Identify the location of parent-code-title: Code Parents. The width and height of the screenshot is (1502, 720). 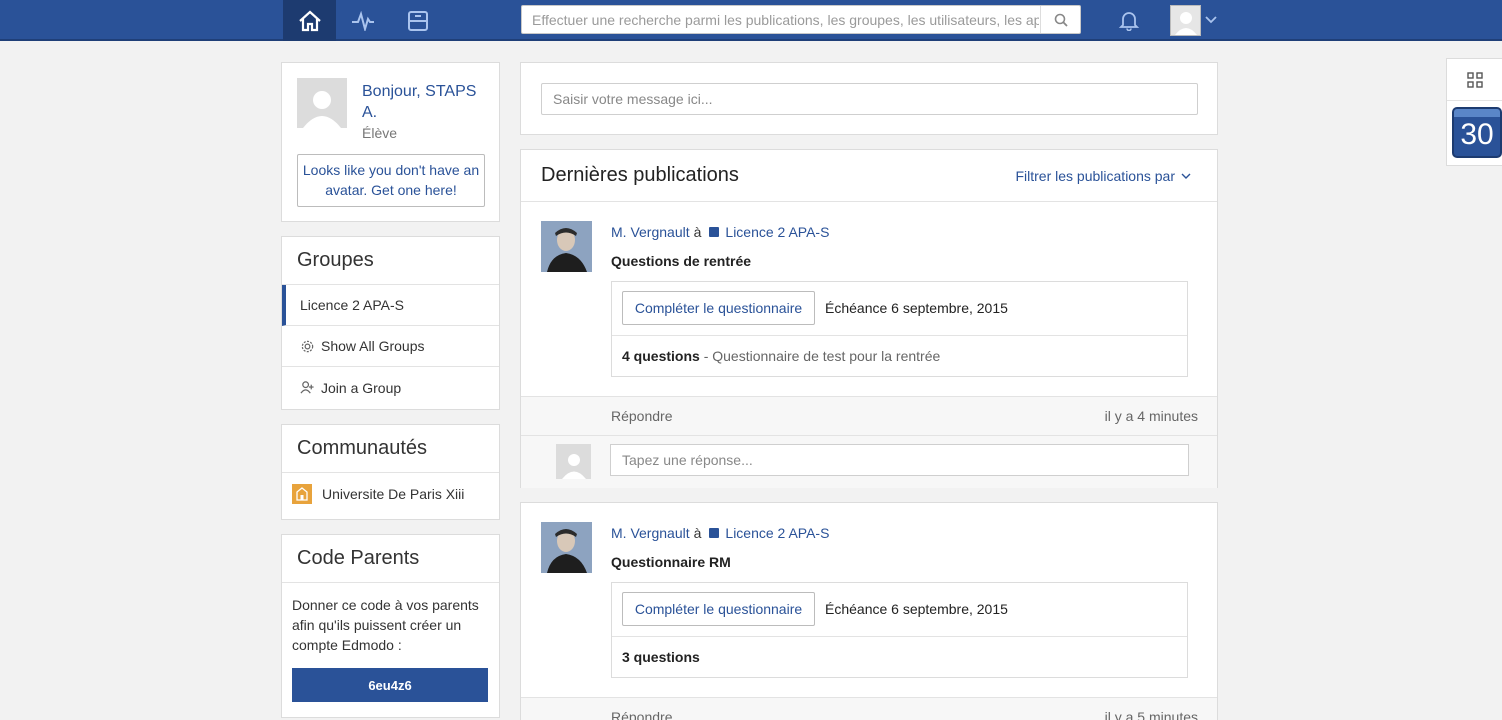
(390, 559).